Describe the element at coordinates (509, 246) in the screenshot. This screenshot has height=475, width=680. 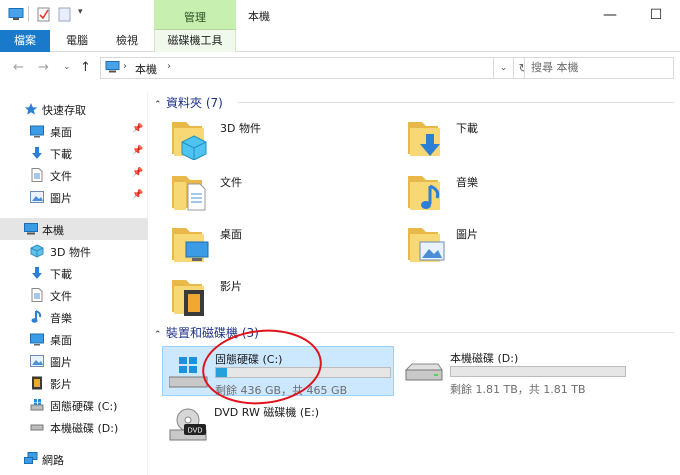
I see `folder-pictures: 圖片` at that location.